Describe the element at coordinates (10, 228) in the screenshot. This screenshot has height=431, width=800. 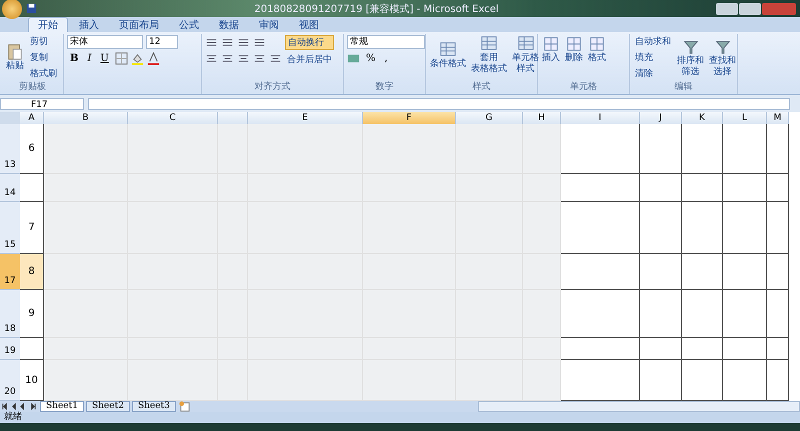
I see `row-header: 15` at that location.